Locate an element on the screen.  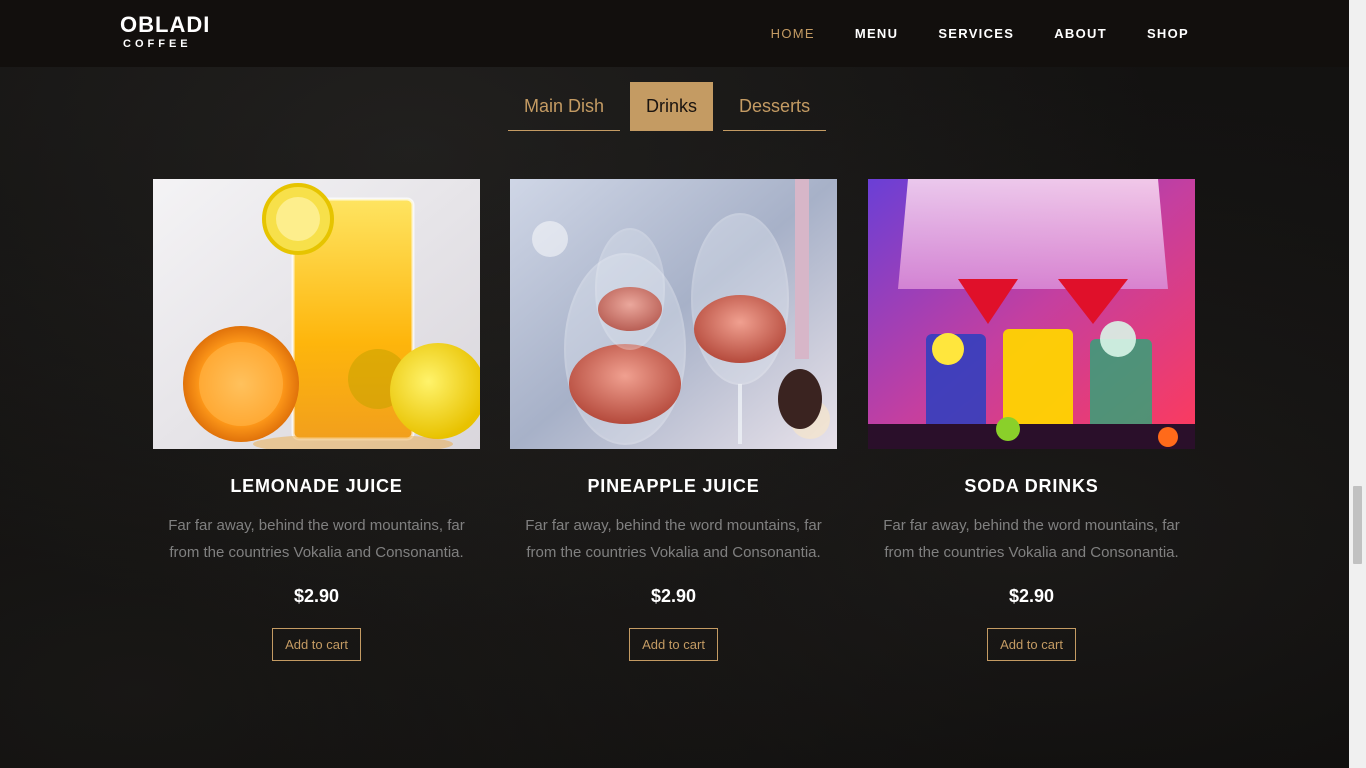
page-scrollbar is located at coordinates (1357, 384).